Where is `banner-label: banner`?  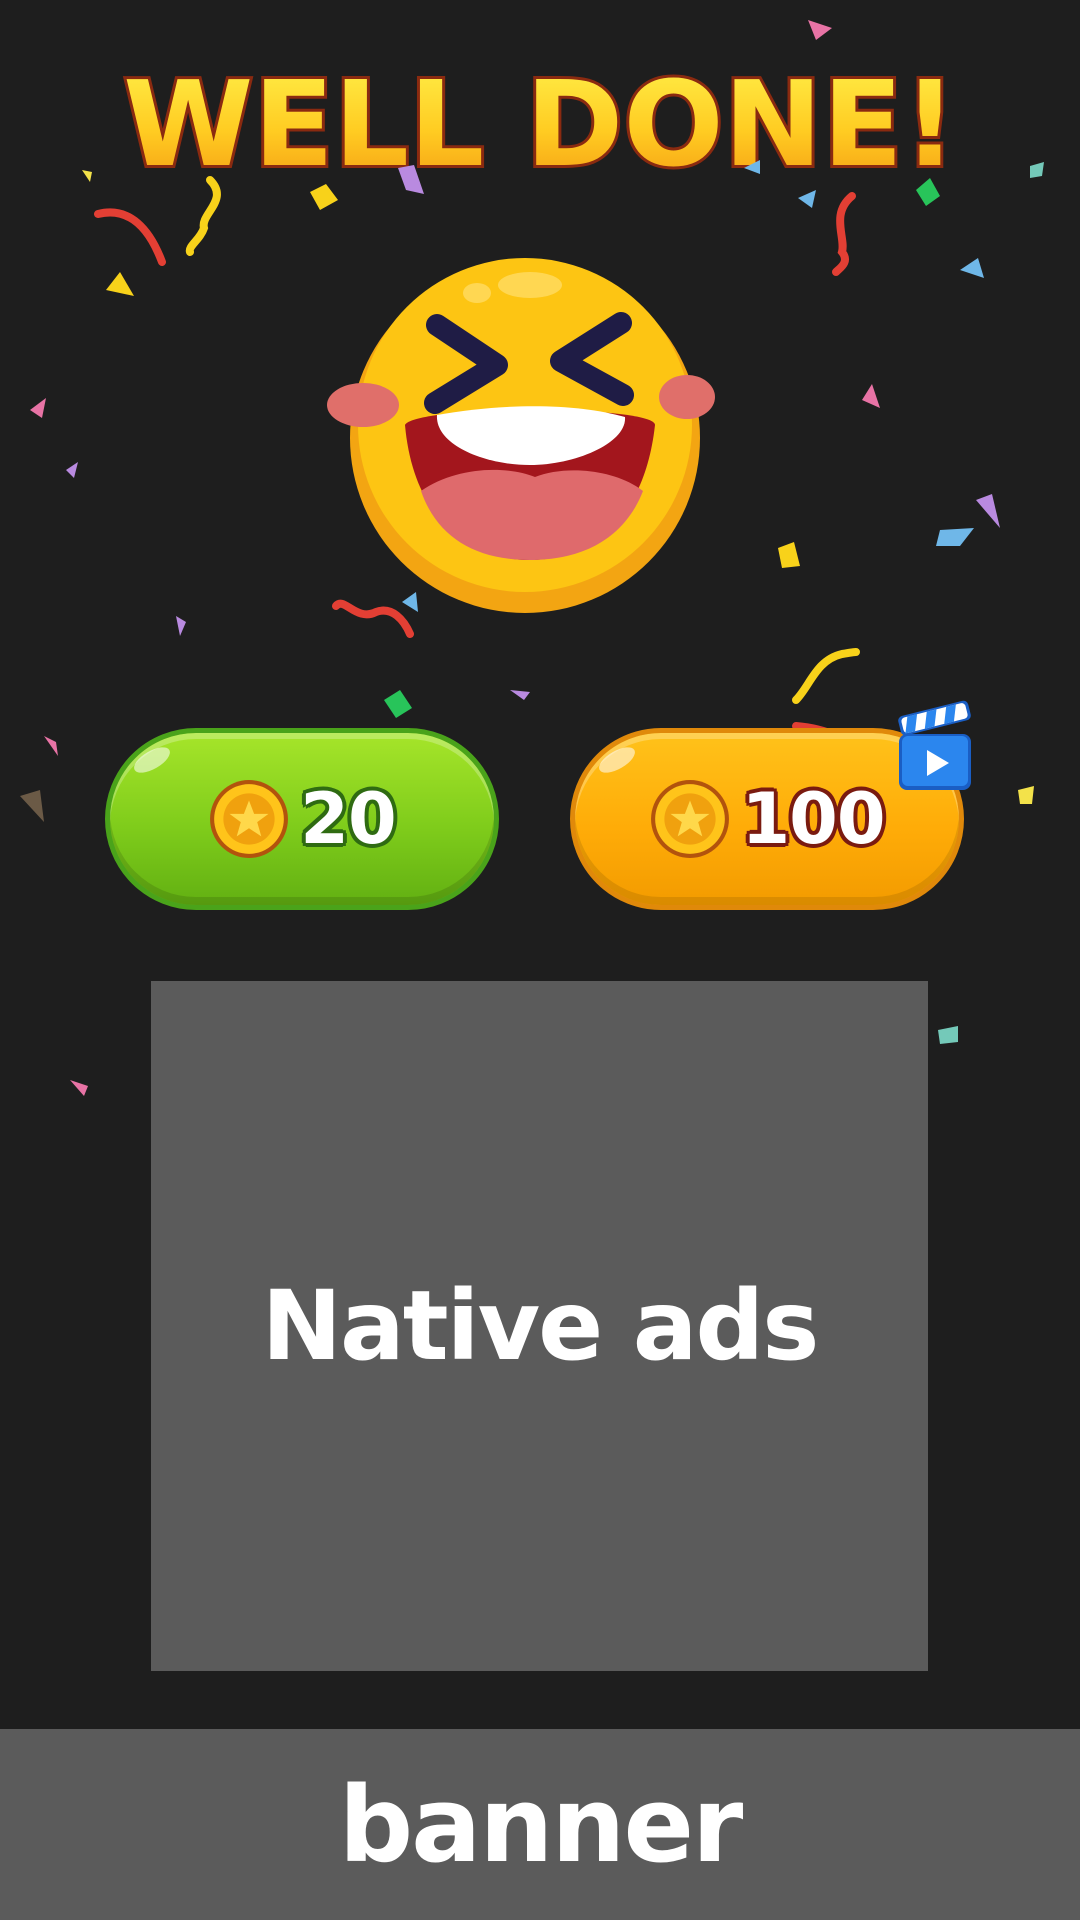 banner-label: banner is located at coordinates (541, 1824).